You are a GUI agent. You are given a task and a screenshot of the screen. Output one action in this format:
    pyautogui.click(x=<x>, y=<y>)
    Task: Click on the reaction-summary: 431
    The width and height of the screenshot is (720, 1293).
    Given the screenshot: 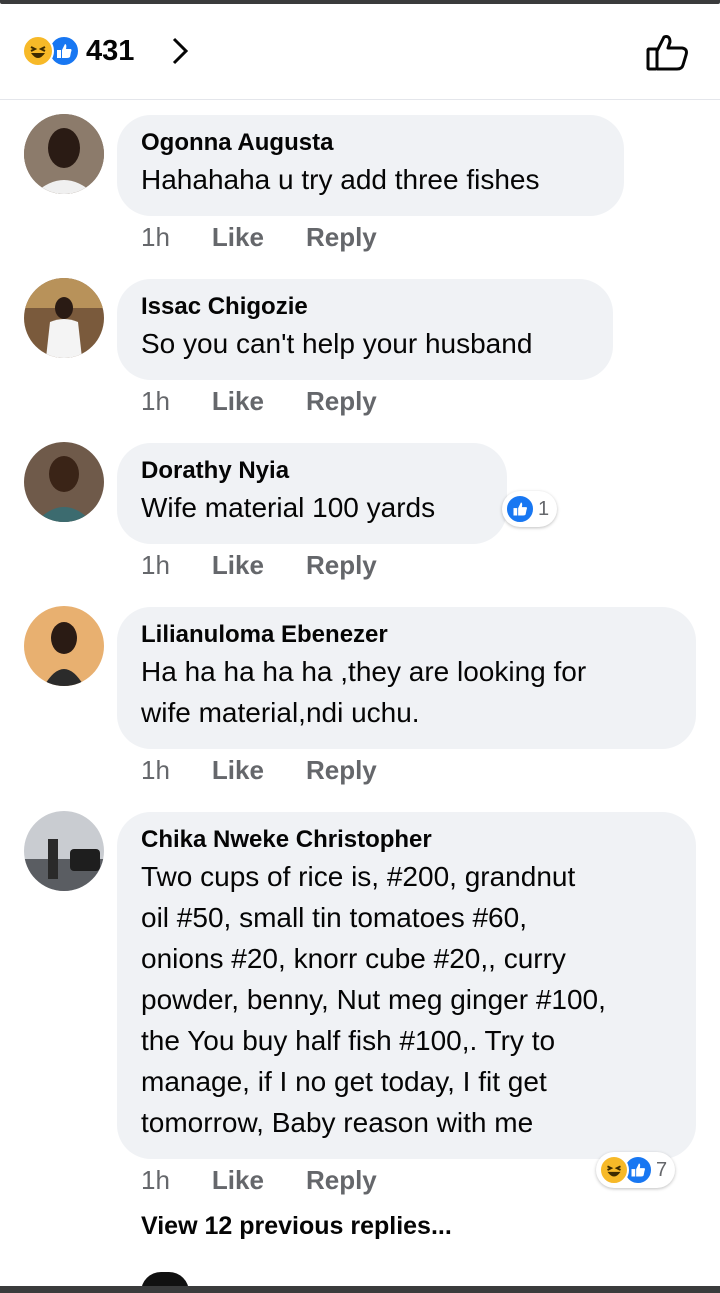 What is the action you would take?
    pyautogui.click(x=78, y=51)
    